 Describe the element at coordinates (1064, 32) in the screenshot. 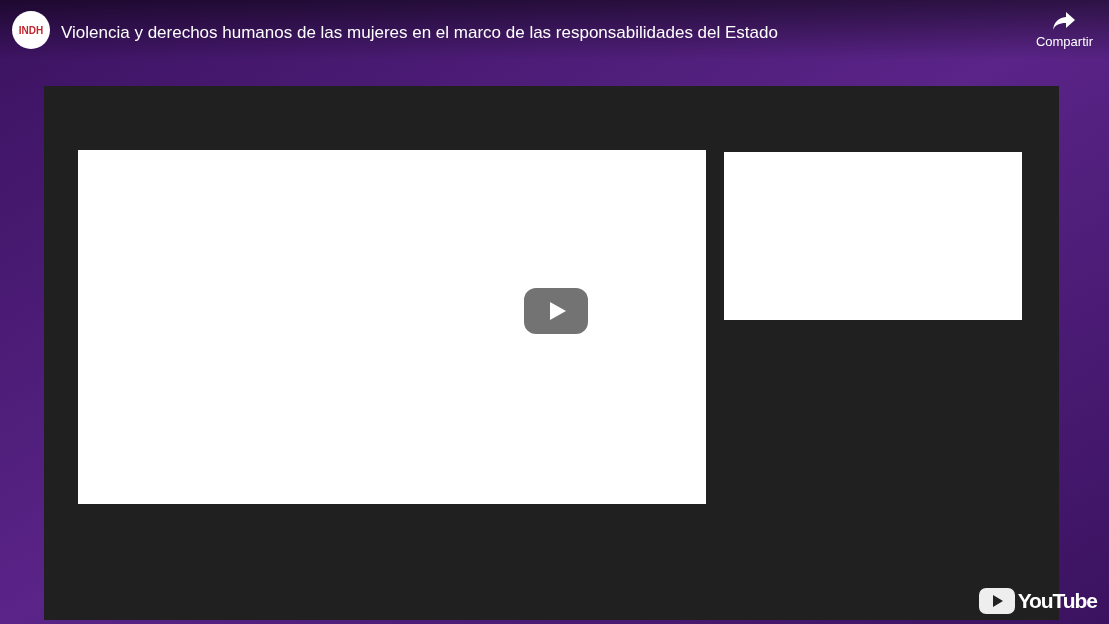

I see `share-button: Compartir` at that location.